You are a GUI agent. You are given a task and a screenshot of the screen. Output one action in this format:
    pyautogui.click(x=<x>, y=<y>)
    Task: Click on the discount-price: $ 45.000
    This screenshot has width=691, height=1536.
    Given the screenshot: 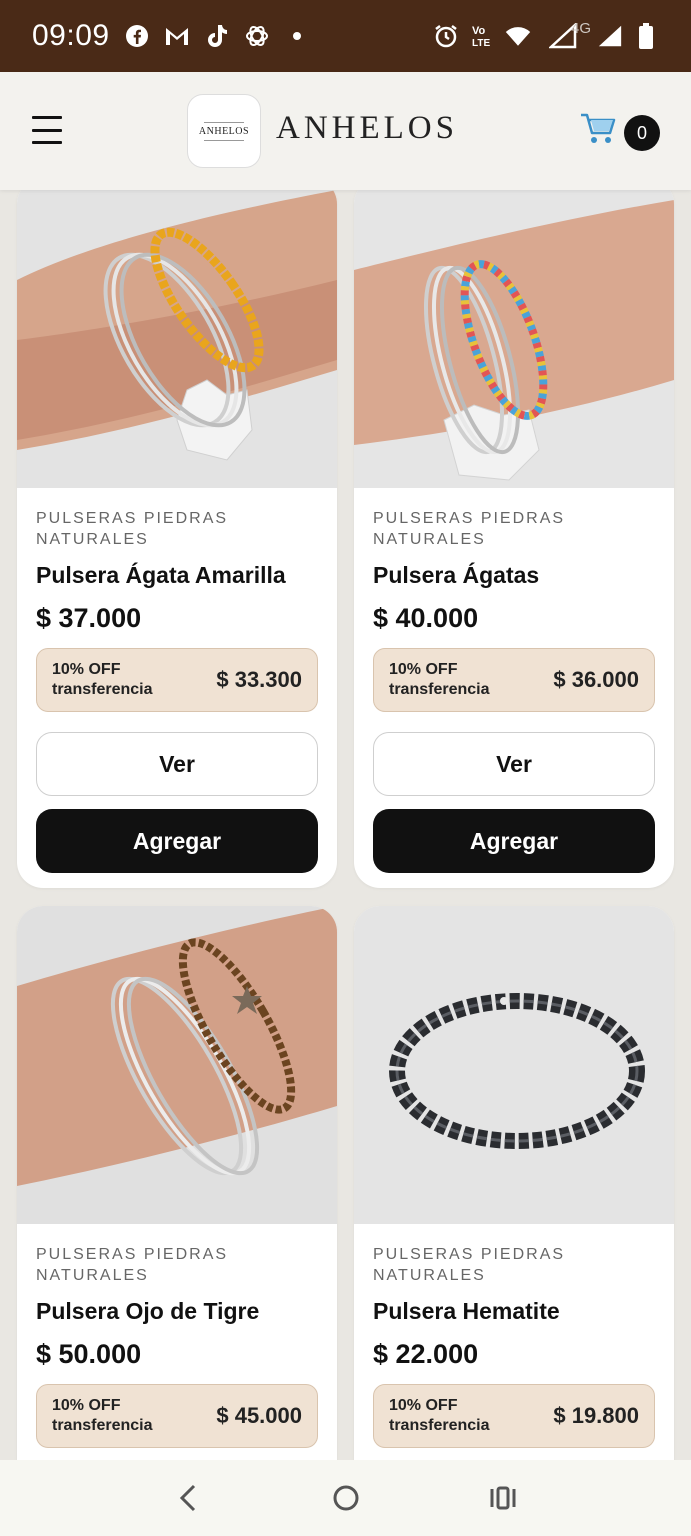 What is the action you would take?
    pyautogui.click(x=259, y=1415)
    